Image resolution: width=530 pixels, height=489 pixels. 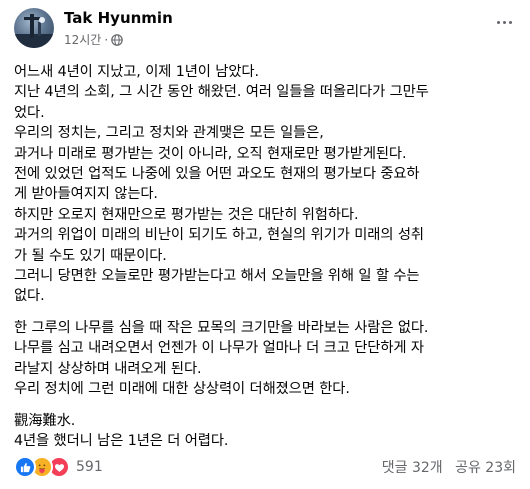 What do you see at coordinates (45, 420) in the screenshot?
I see `body-line: 觀海難水.` at bounding box center [45, 420].